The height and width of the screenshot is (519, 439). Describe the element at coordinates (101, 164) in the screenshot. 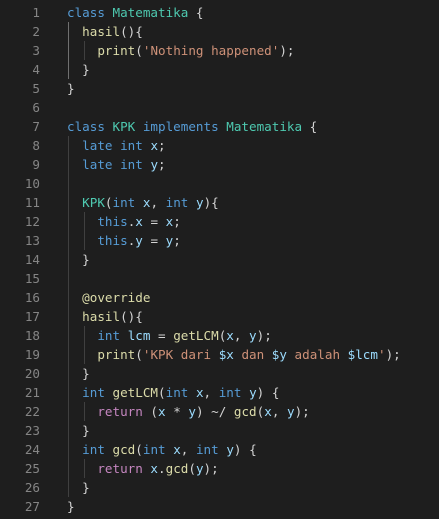

I see `code-token: late` at that location.